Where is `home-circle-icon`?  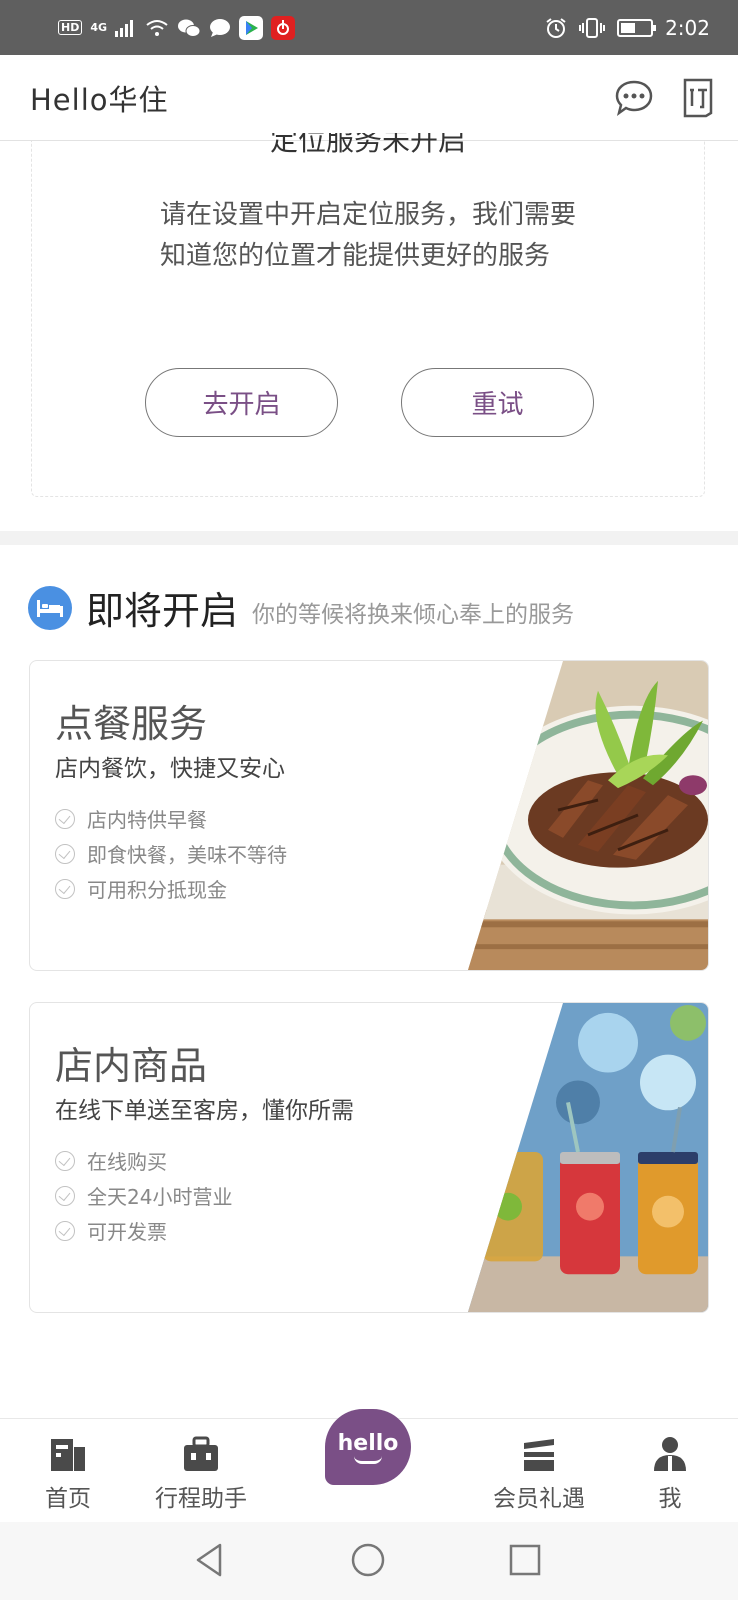
home-circle-icon is located at coordinates (368, 1560).